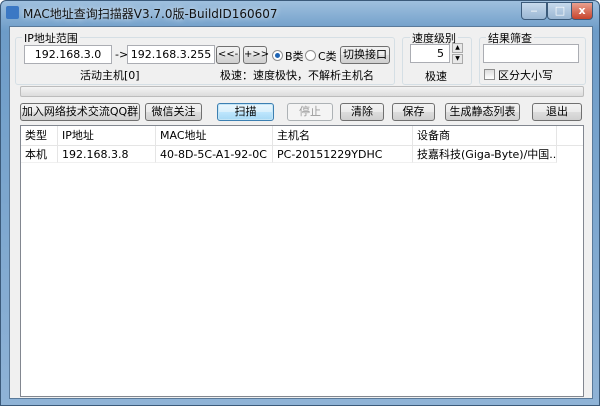 Image resolution: width=600 pixels, height=406 pixels. What do you see at coordinates (245, 112) in the screenshot?
I see `scan-button: 扫描` at bounding box center [245, 112].